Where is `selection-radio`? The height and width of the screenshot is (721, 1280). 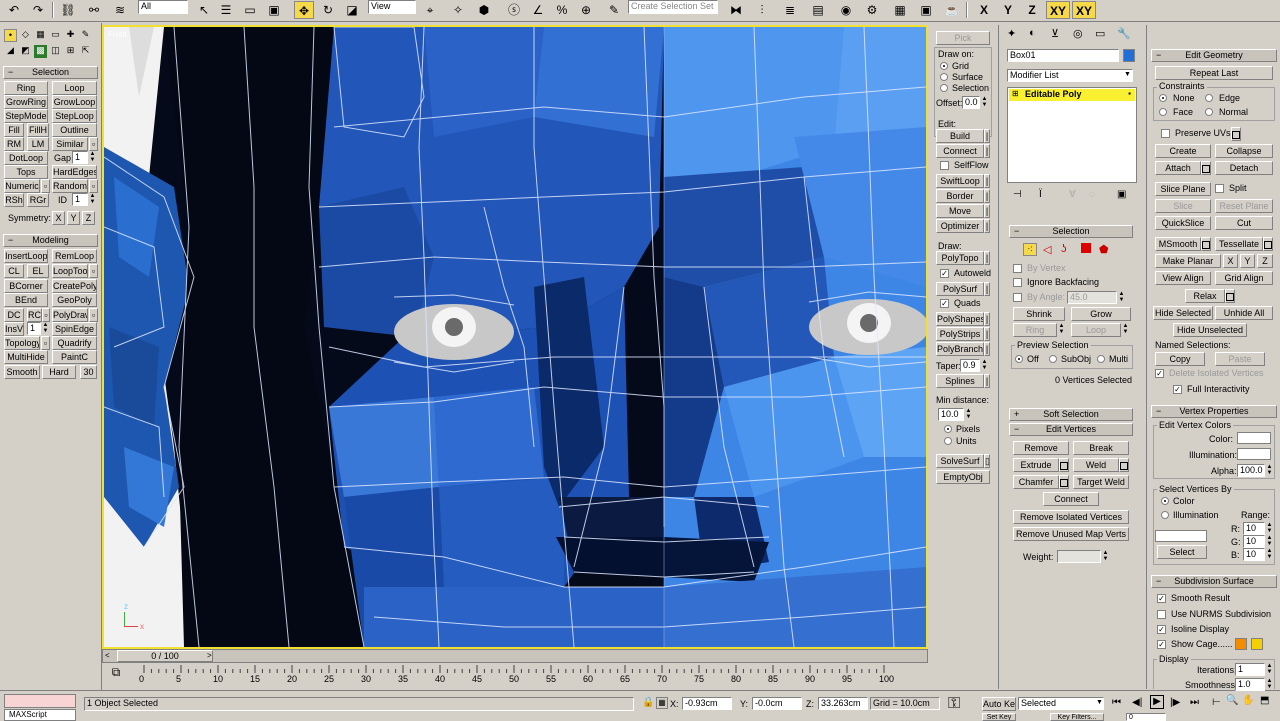
selection-radio is located at coordinates (944, 88).